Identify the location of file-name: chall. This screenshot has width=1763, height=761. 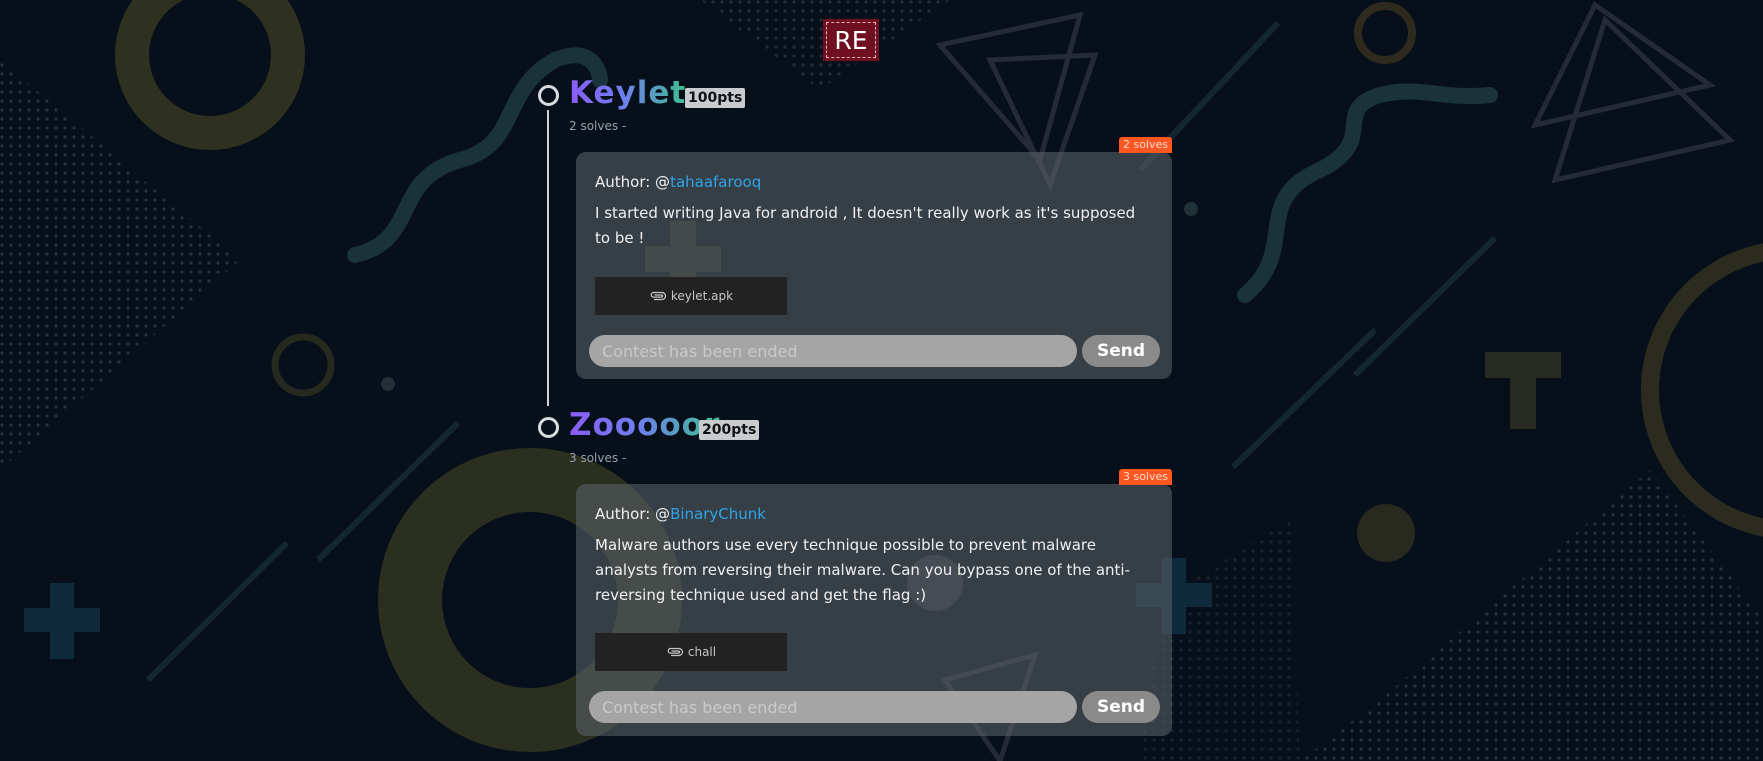
(702, 652).